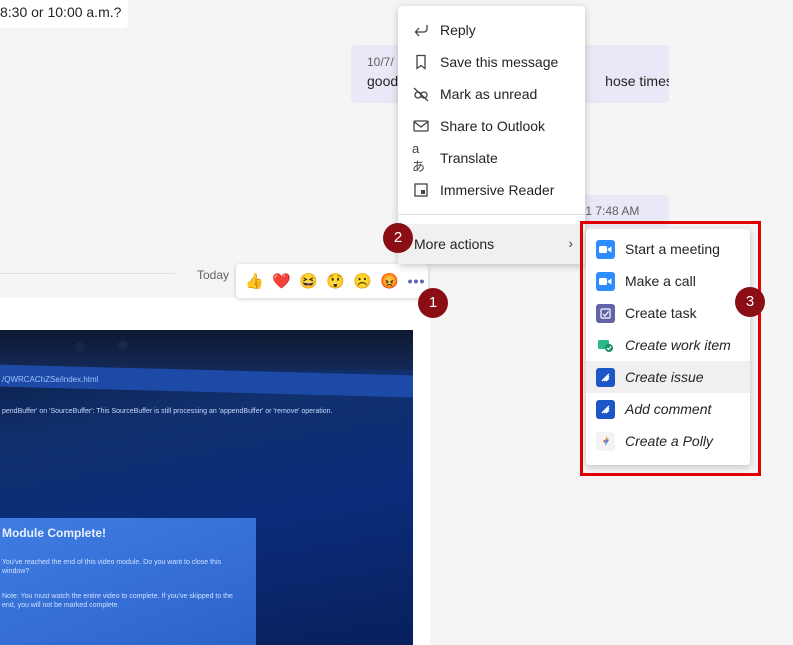  Describe the element at coordinates (362, 281) in the screenshot. I see `sad-reaction: ☹️` at that location.